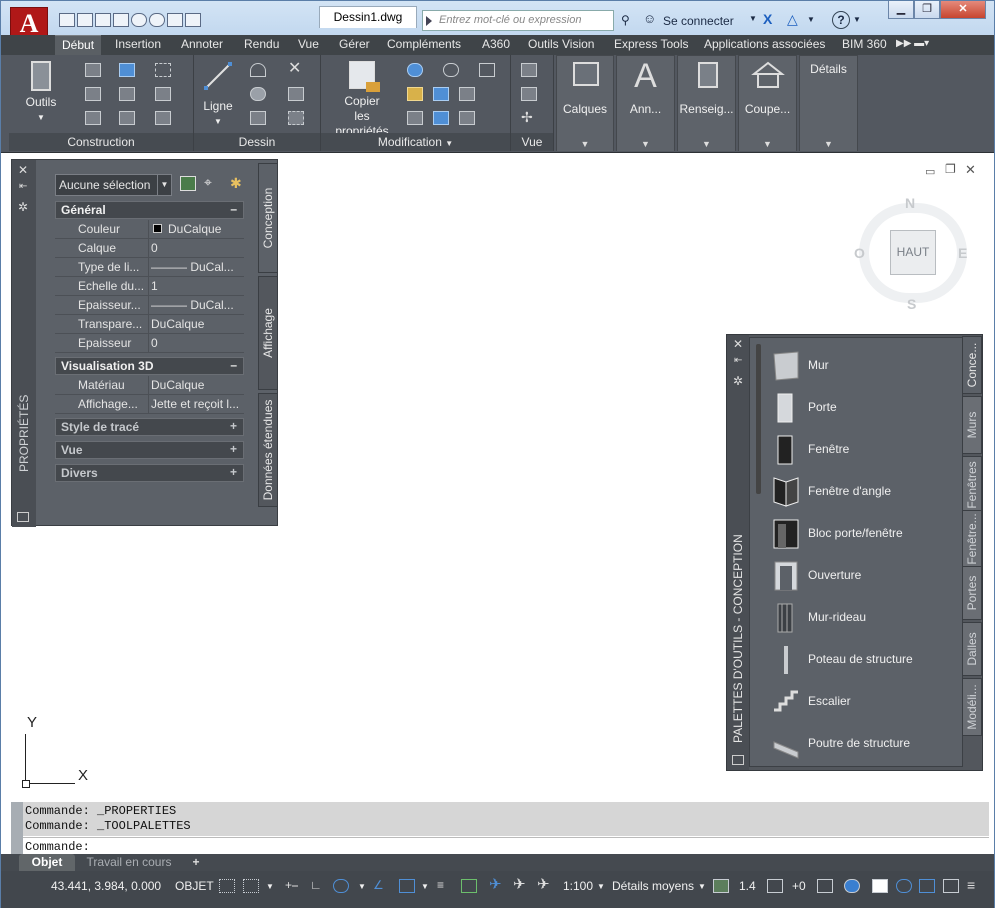 The image size is (995, 908). Describe the element at coordinates (747, 889) in the screenshot. I see `cut-plane-value: 1.4` at that location.